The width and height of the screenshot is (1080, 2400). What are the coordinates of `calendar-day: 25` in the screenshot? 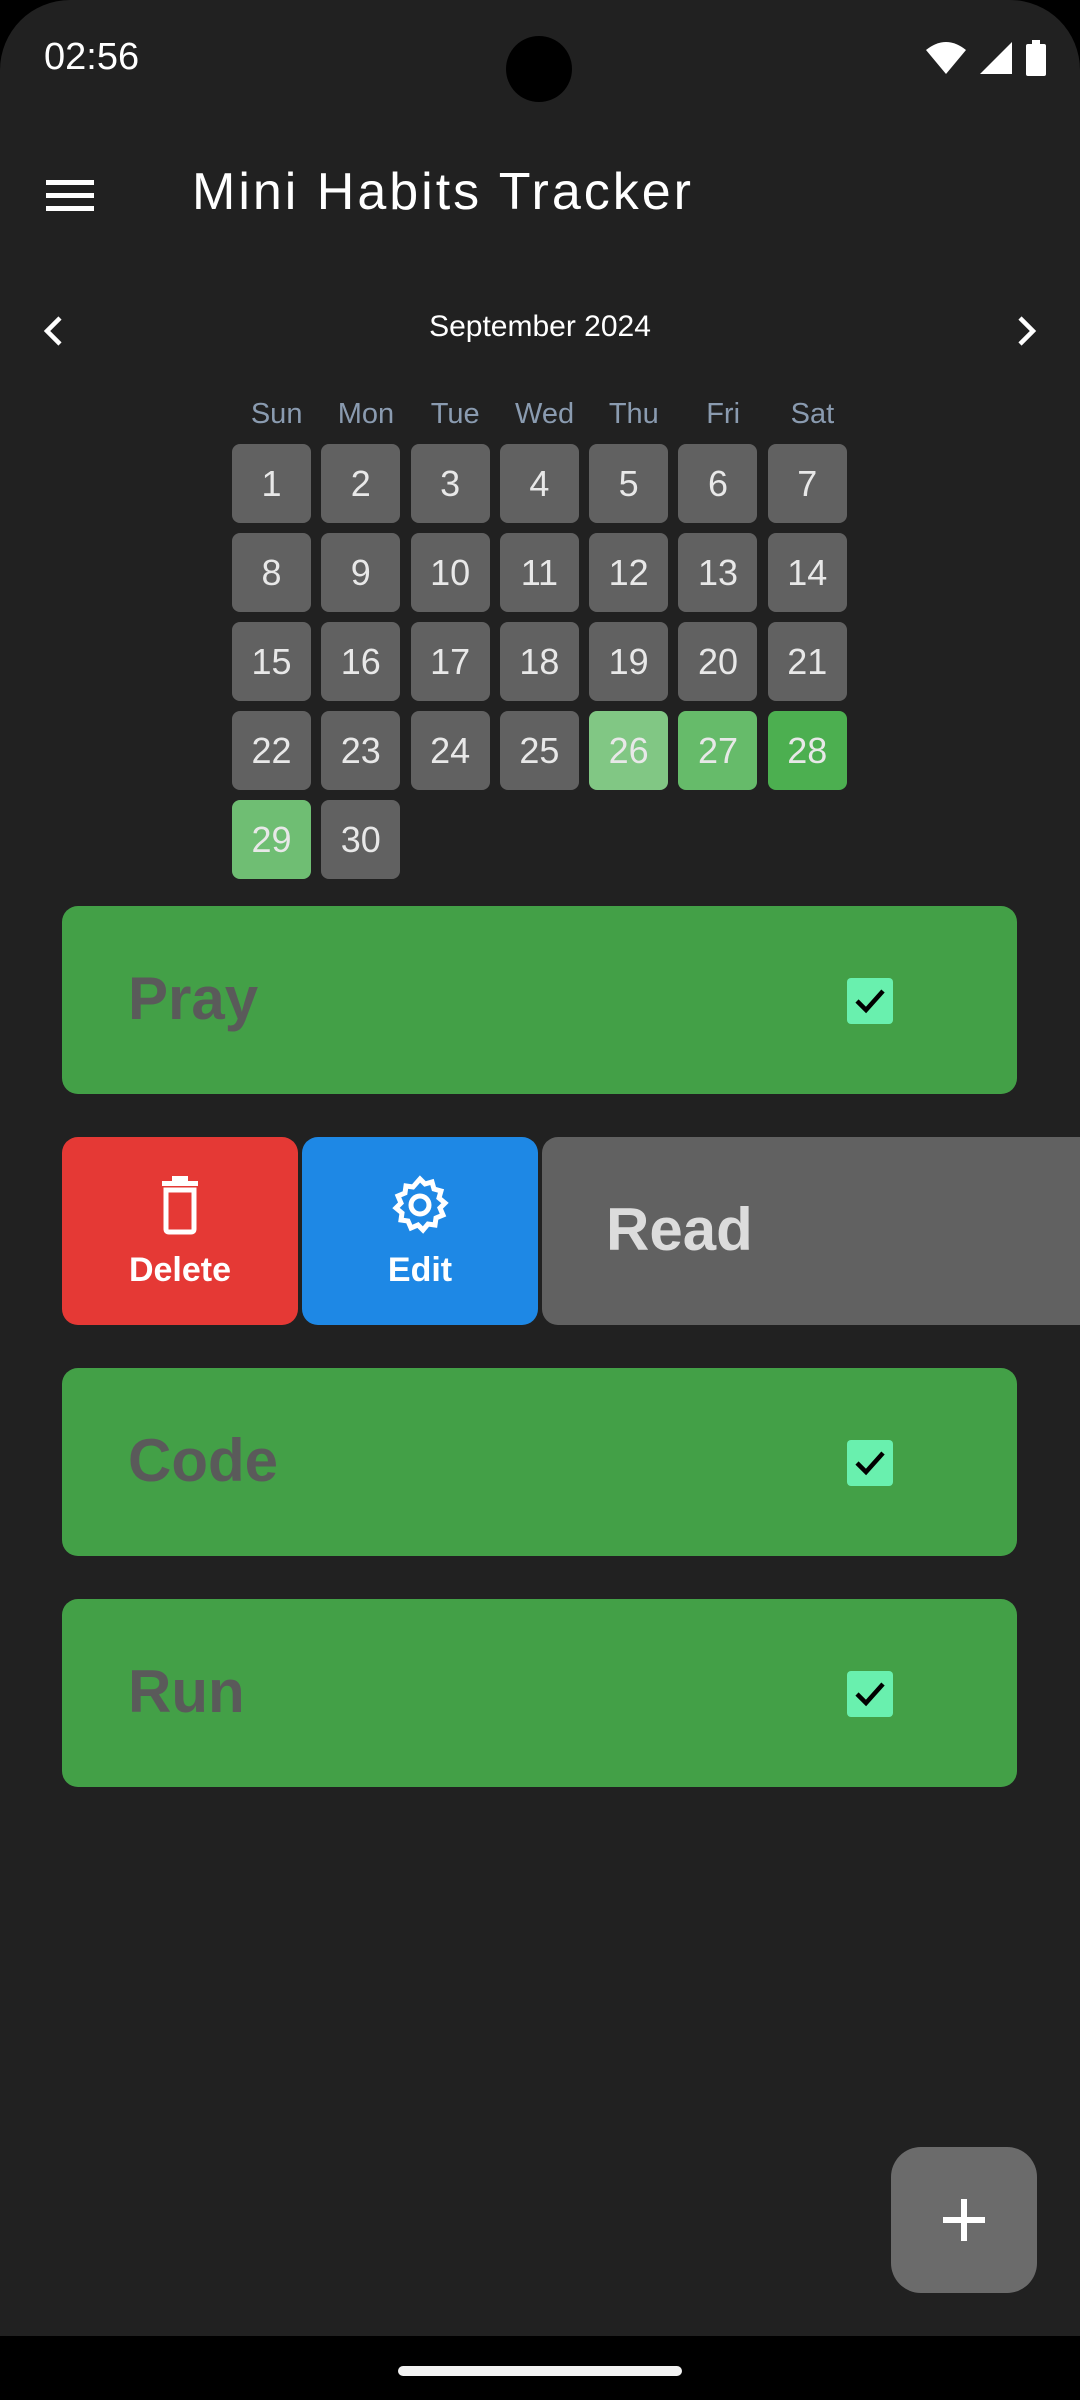 It's located at (539, 750).